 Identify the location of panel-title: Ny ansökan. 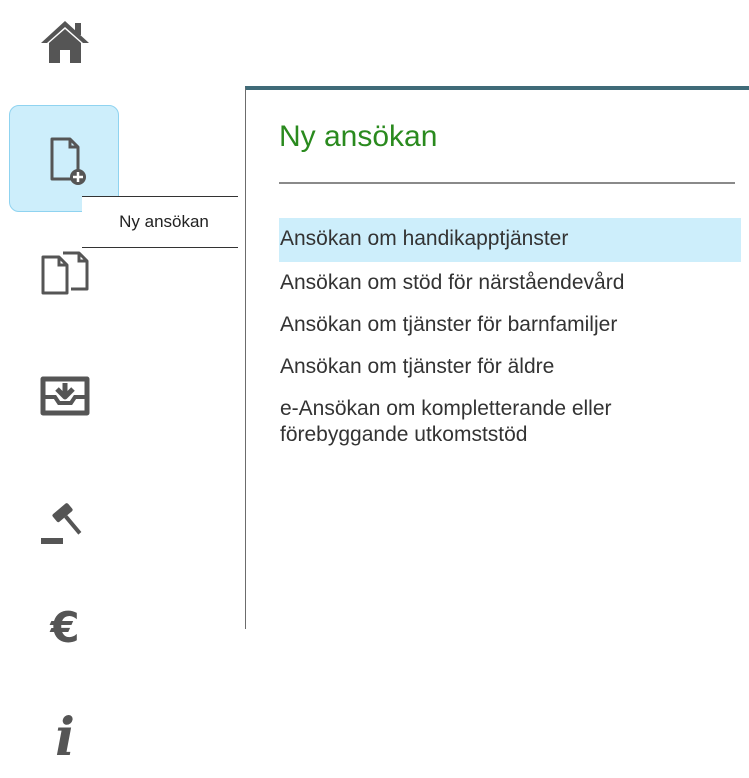
(358, 136).